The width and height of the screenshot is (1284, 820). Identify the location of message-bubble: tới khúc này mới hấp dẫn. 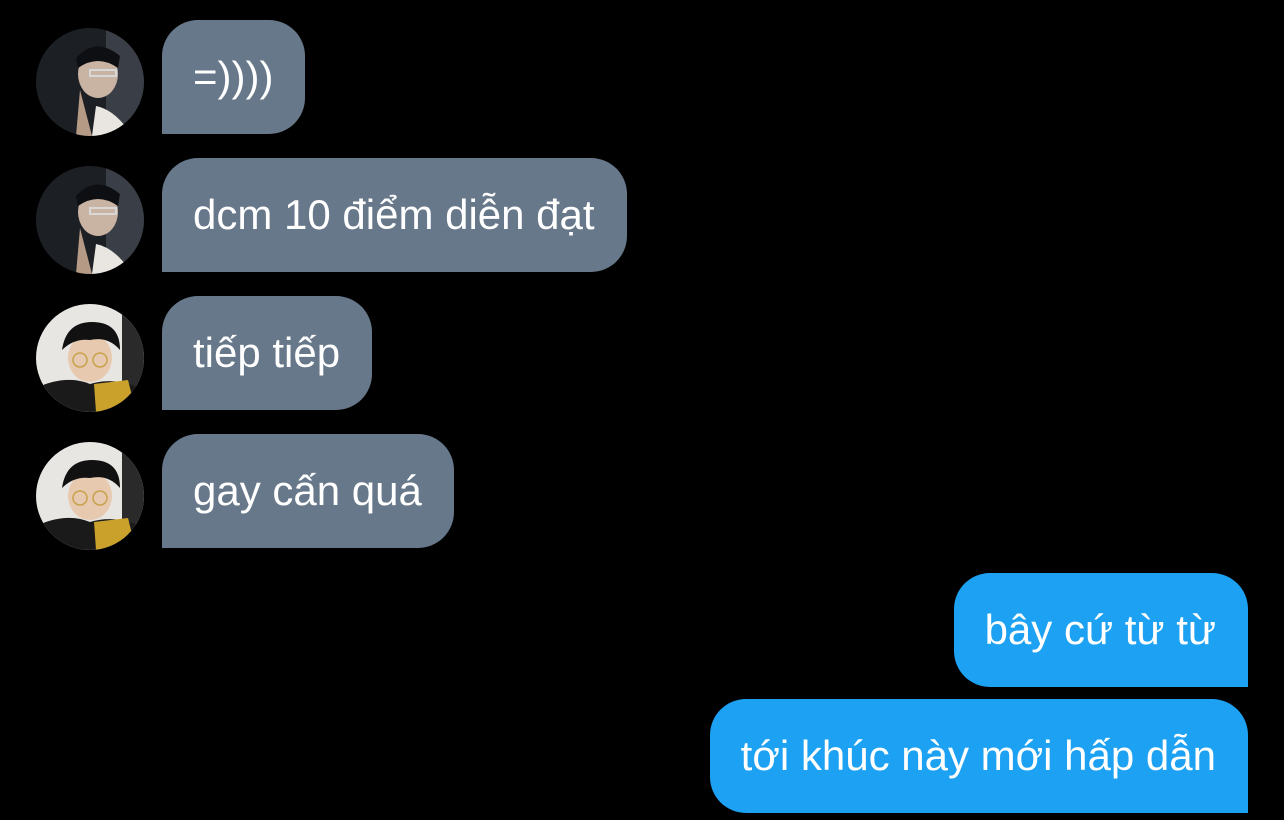
(978, 756).